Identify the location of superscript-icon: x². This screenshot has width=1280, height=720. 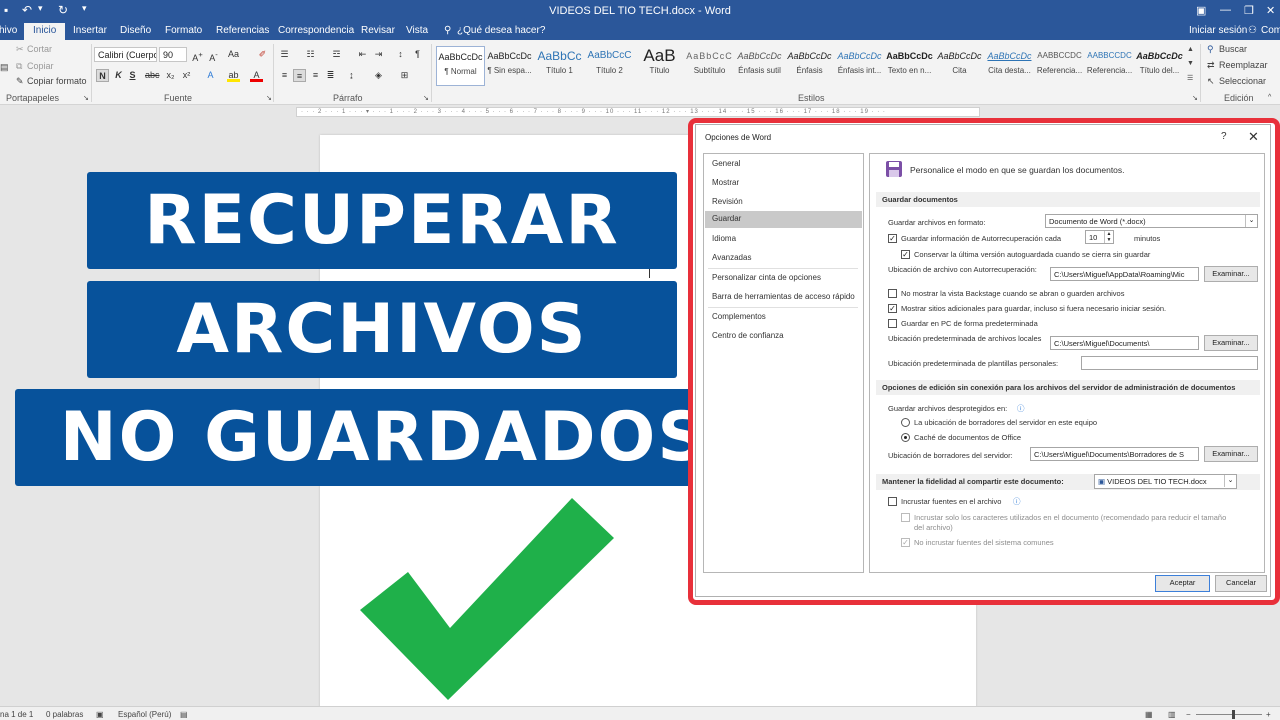
(186, 75).